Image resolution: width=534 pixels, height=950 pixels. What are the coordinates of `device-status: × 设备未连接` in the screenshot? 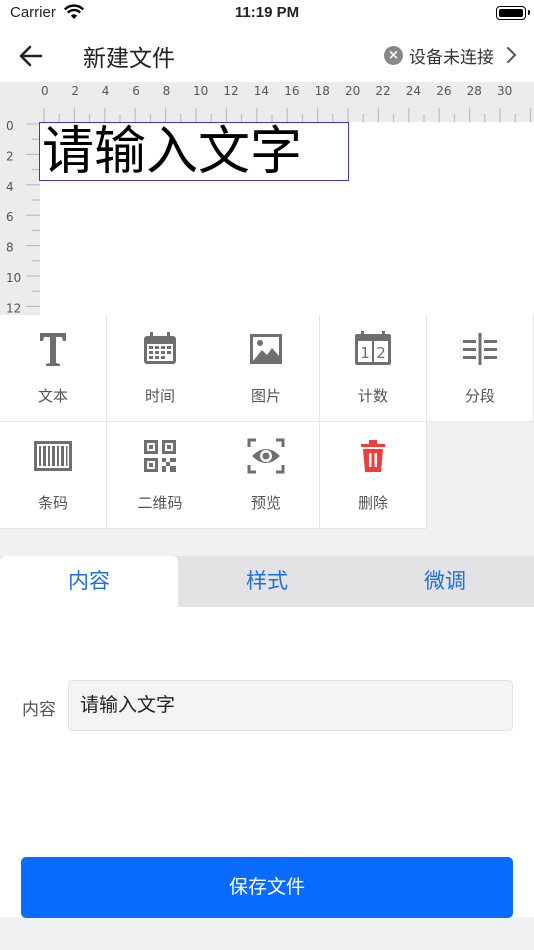 It's located at (439, 55).